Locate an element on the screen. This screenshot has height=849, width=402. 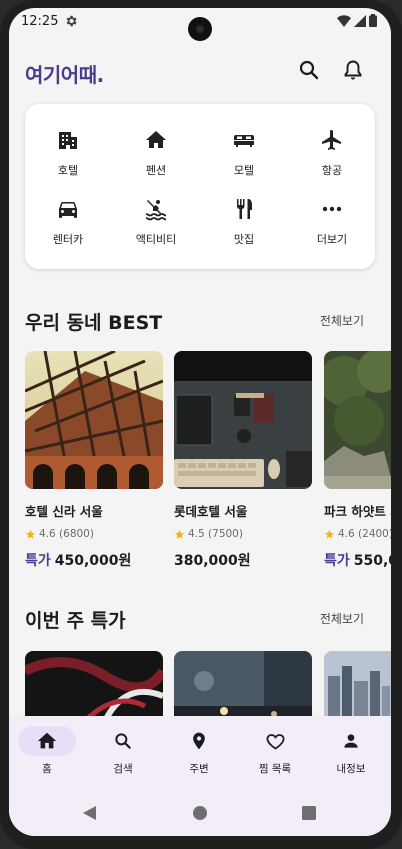
hotel-icon is located at coordinates (68, 140).